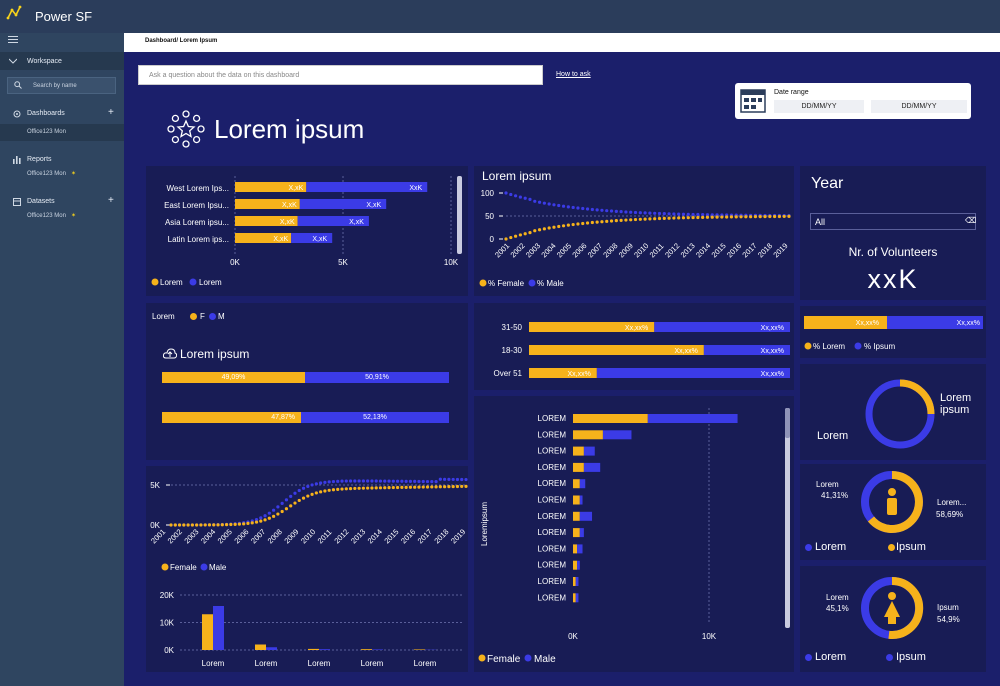  Describe the element at coordinates (62, 61) in the screenshot. I see `workspace-row` at that location.